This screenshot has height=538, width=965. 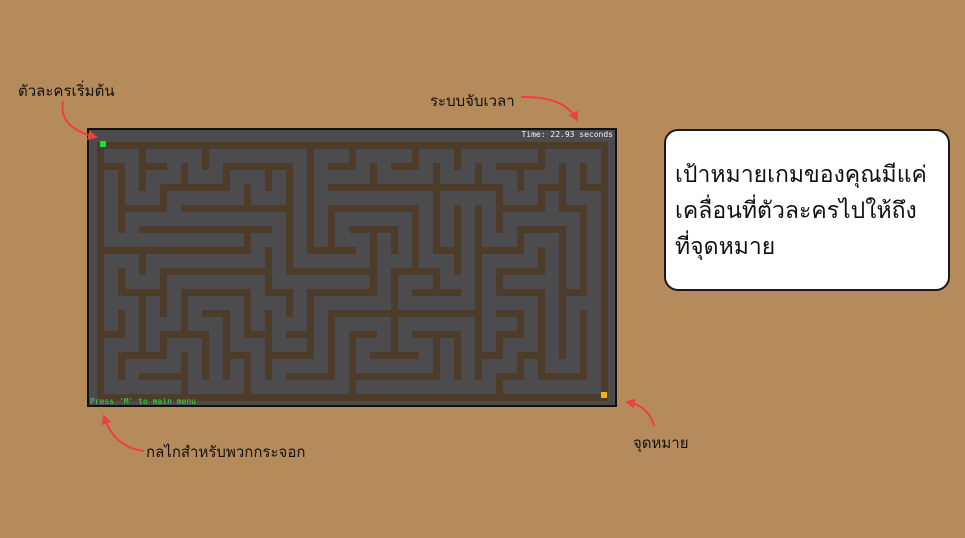 I want to click on destination-arrow, so click(x=640, y=412).